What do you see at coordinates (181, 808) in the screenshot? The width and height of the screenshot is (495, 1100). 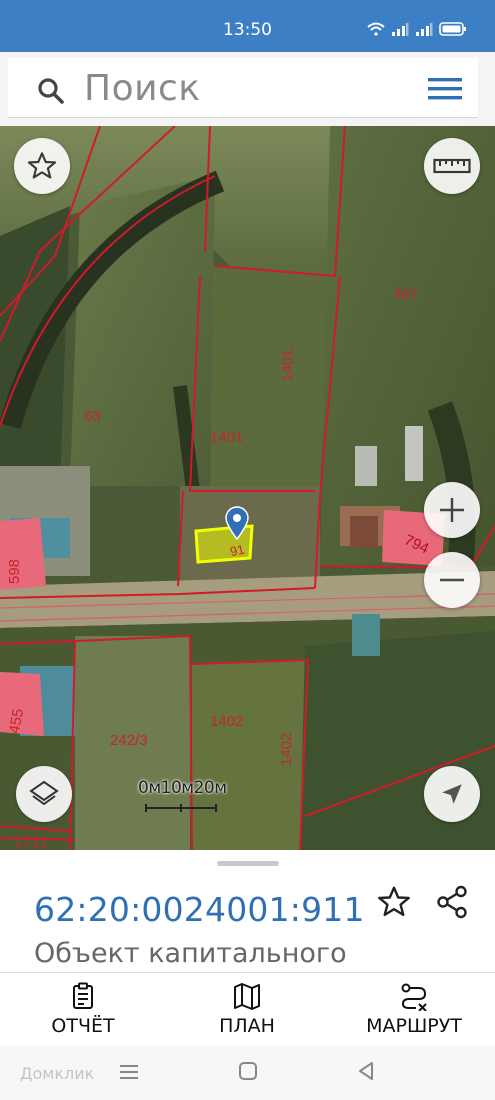 I see `scale-ruler` at bounding box center [181, 808].